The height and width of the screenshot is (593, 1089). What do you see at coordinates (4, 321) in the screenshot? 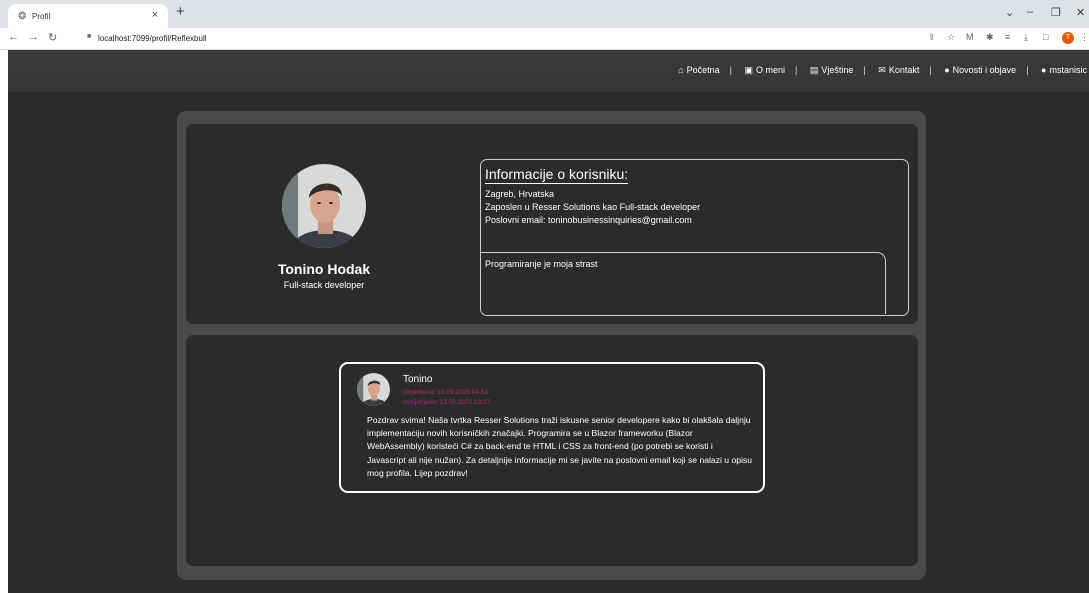
I see `page-left-edge` at bounding box center [4, 321].